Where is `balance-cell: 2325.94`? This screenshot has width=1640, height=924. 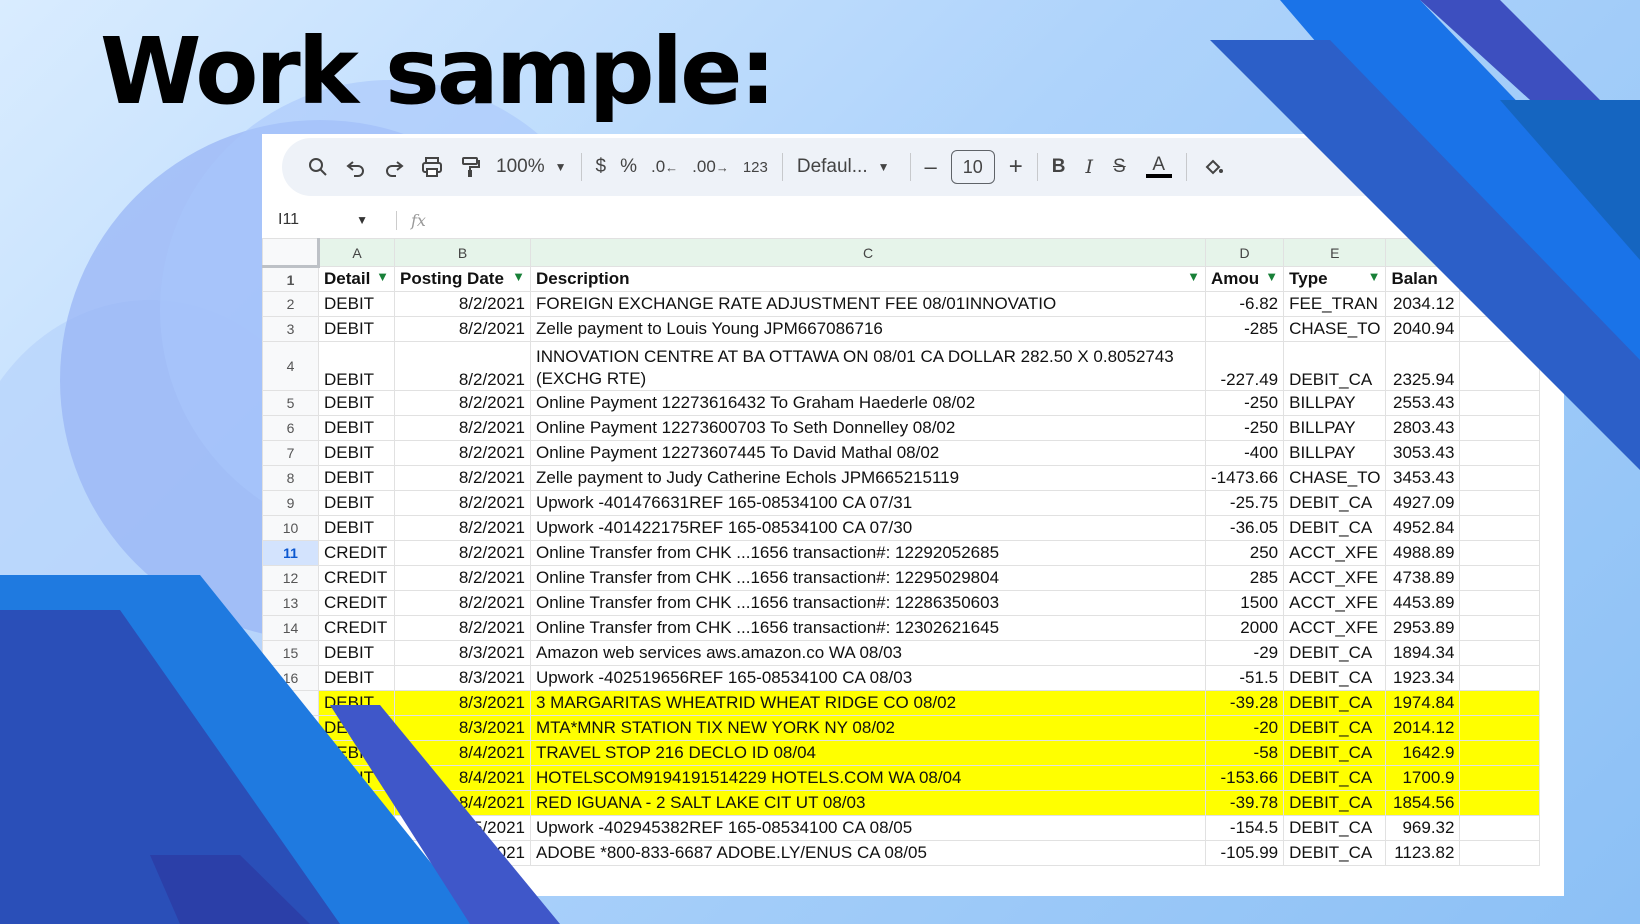
balance-cell: 2325.94 is located at coordinates (1423, 366).